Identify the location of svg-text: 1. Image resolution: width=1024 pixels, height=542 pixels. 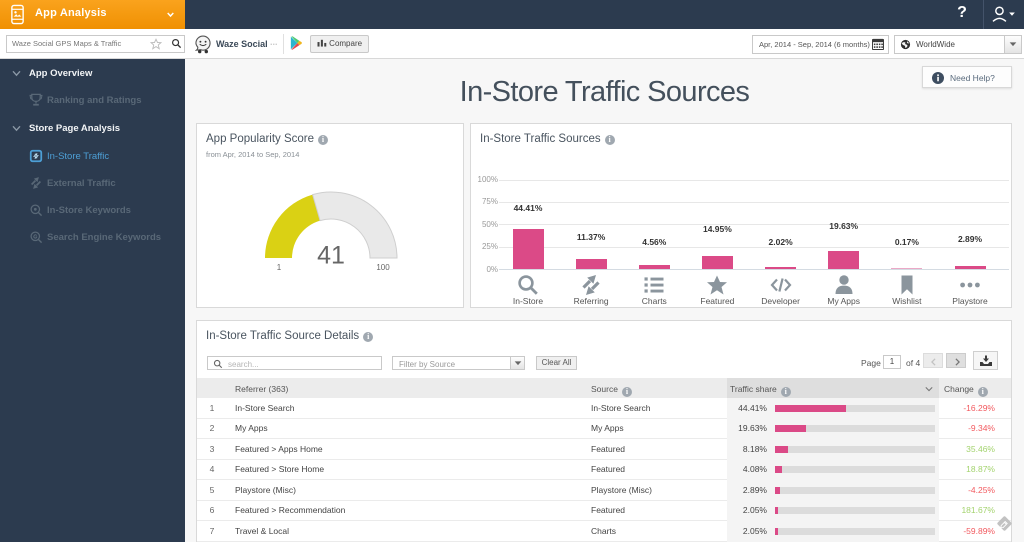
(279, 267).